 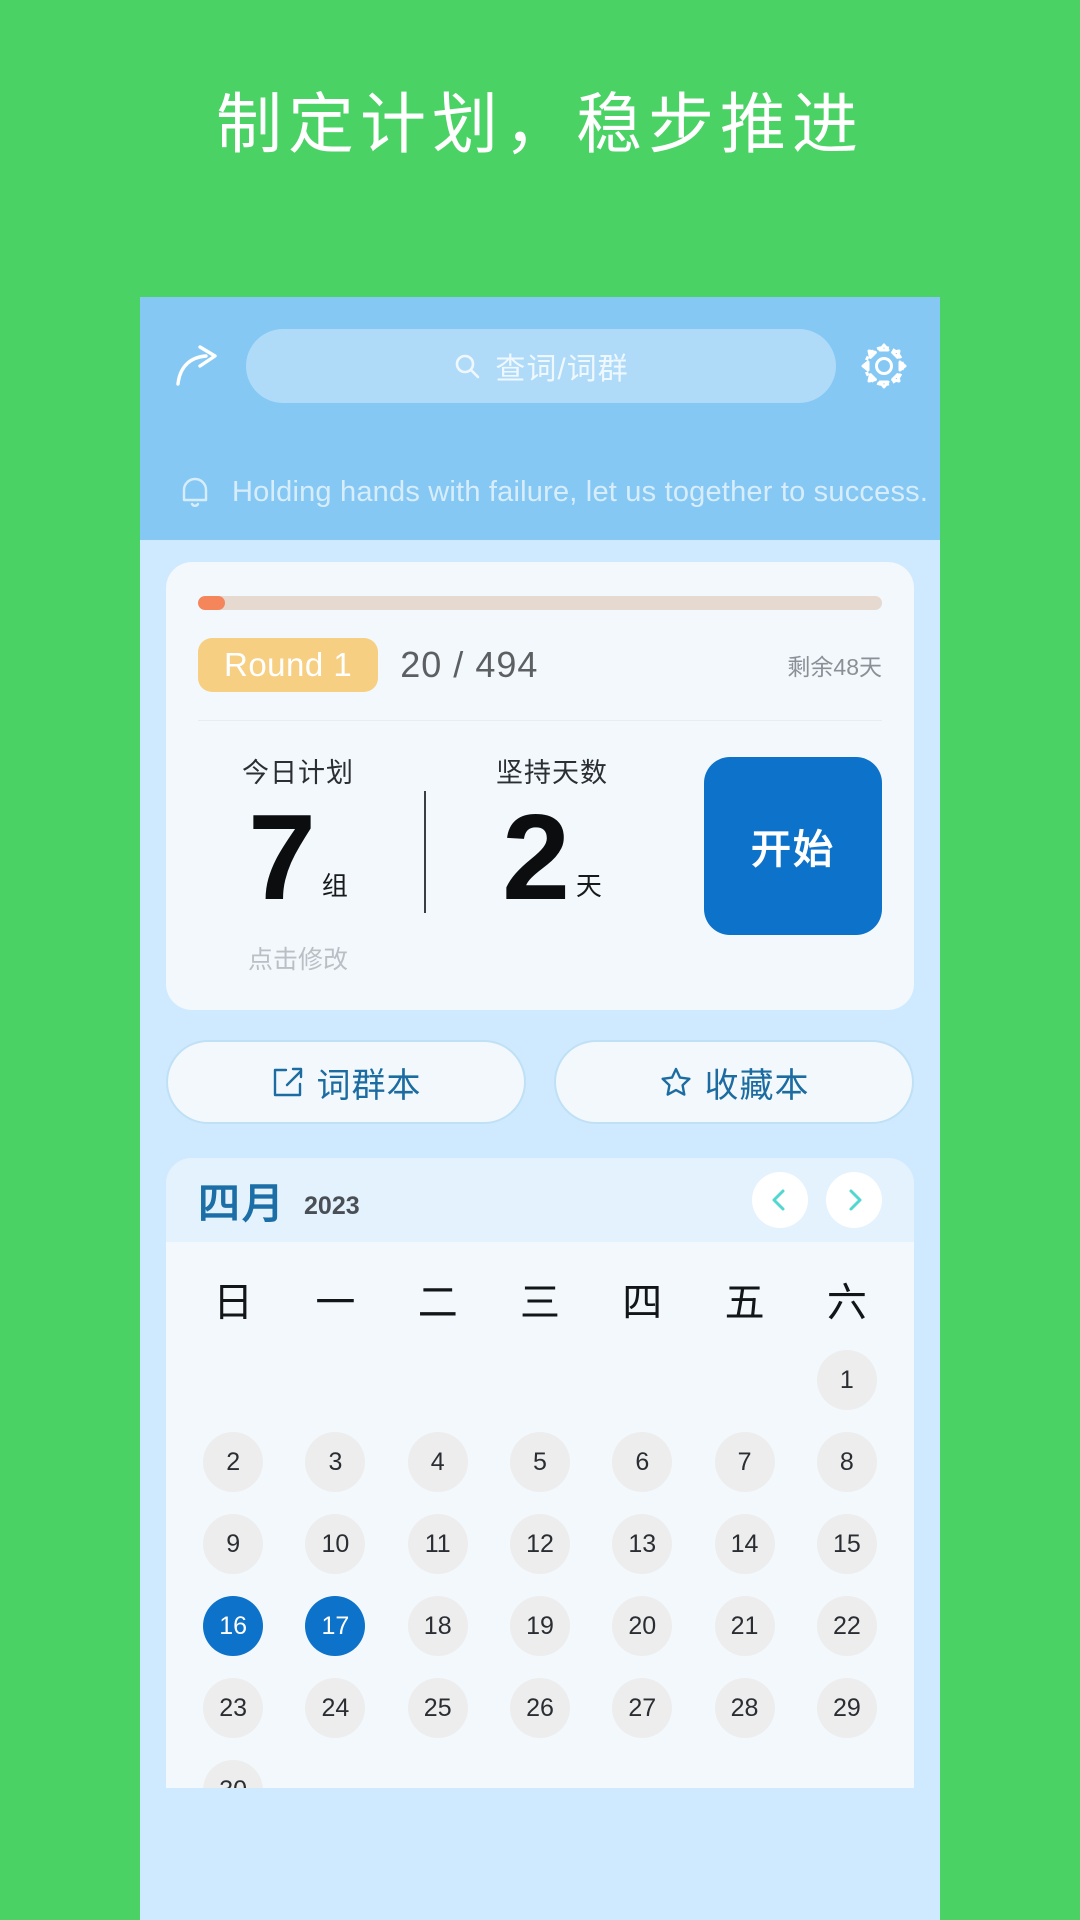 I want to click on calendar-day: 18, so click(x=437, y=1626).